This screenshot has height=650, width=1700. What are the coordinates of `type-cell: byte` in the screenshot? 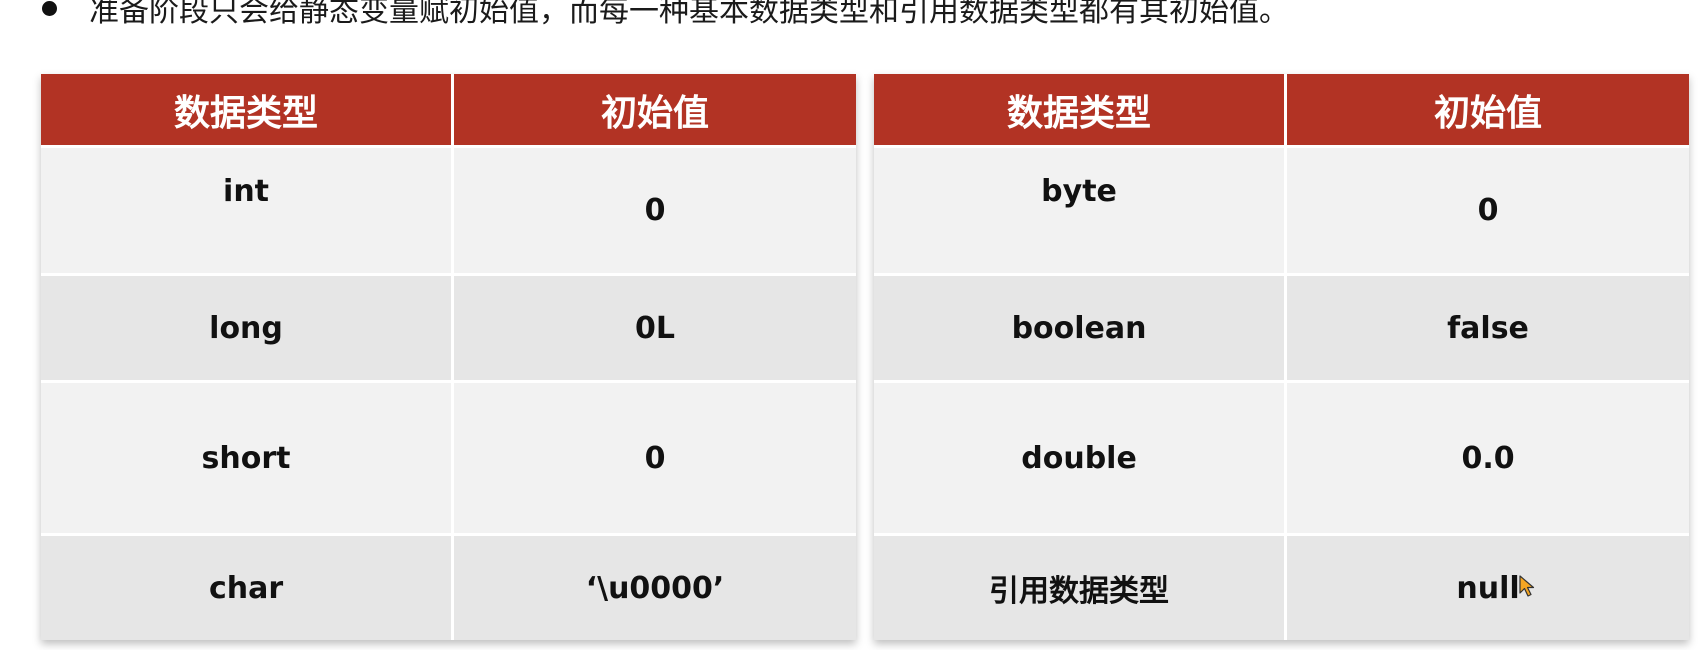 It's located at (1081, 210).